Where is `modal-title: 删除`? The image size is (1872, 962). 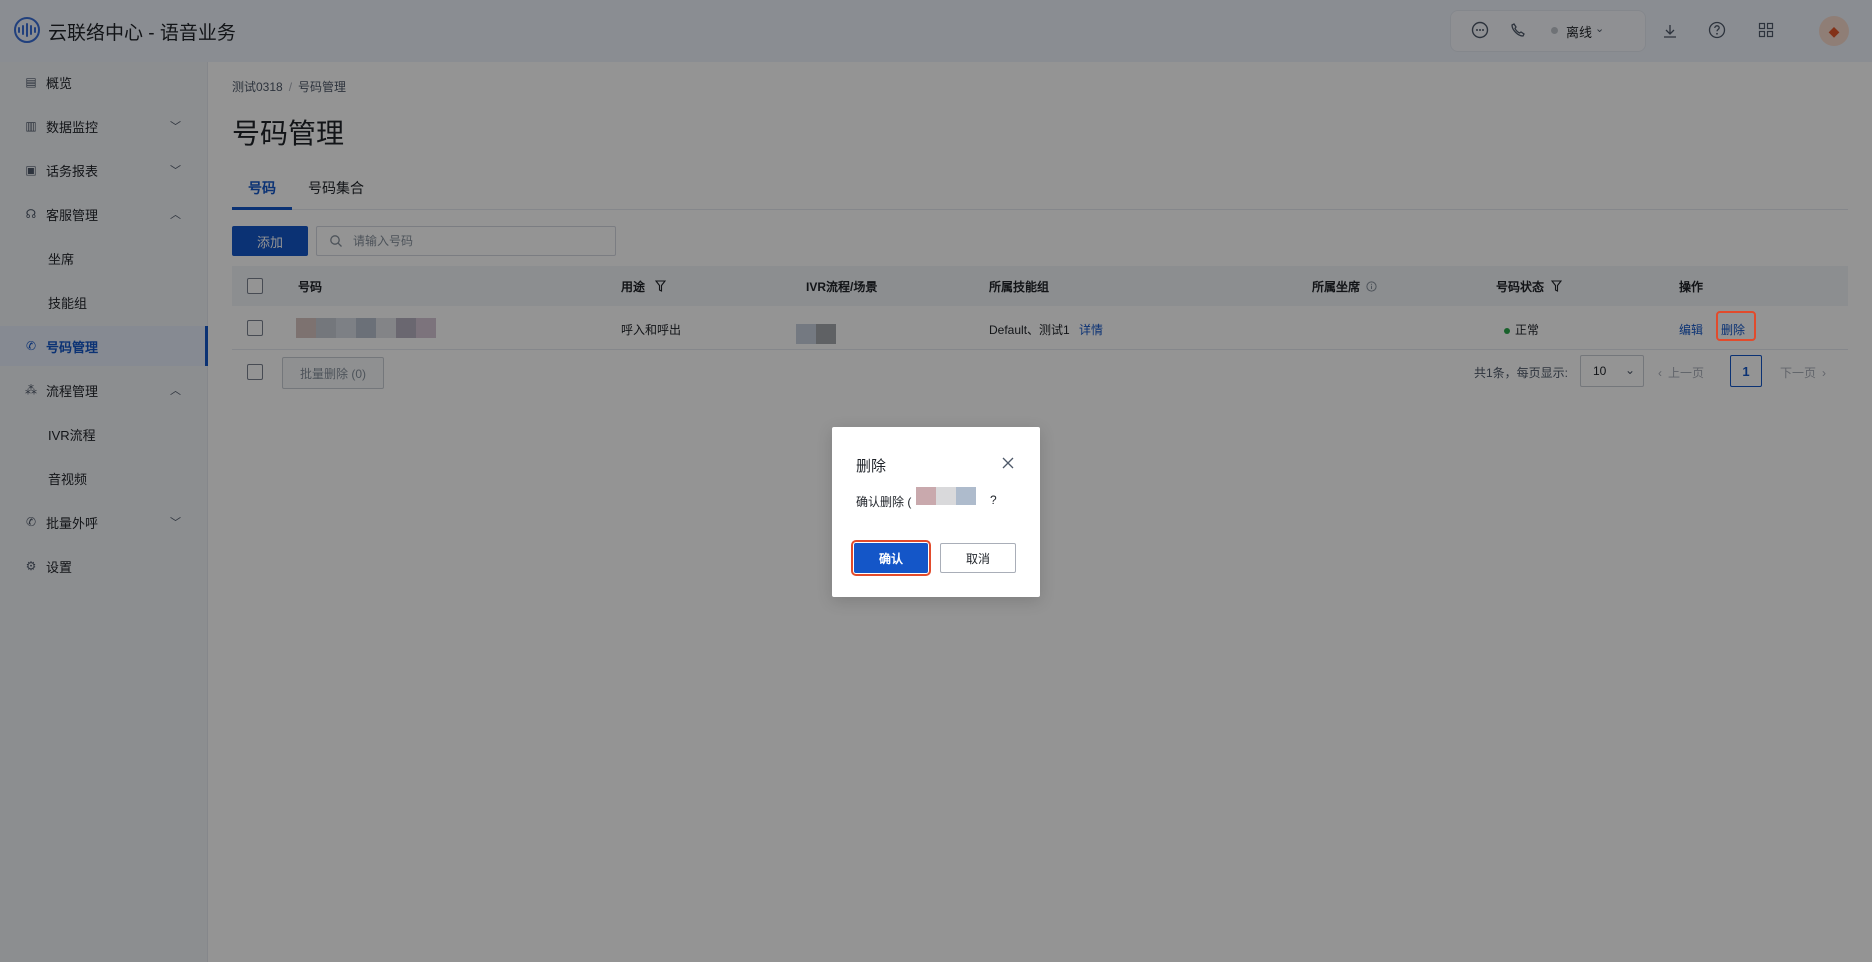 modal-title: 删除 is located at coordinates (871, 466).